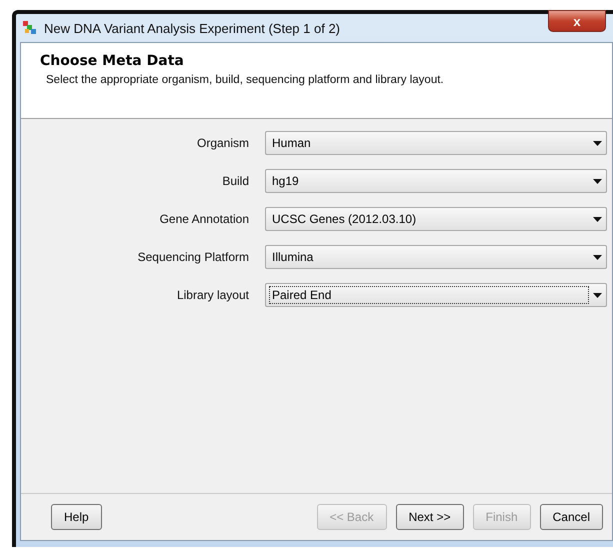 This screenshot has width=613, height=551. Describe the element at coordinates (577, 21) in the screenshot. I see `close-button: x` at that location.